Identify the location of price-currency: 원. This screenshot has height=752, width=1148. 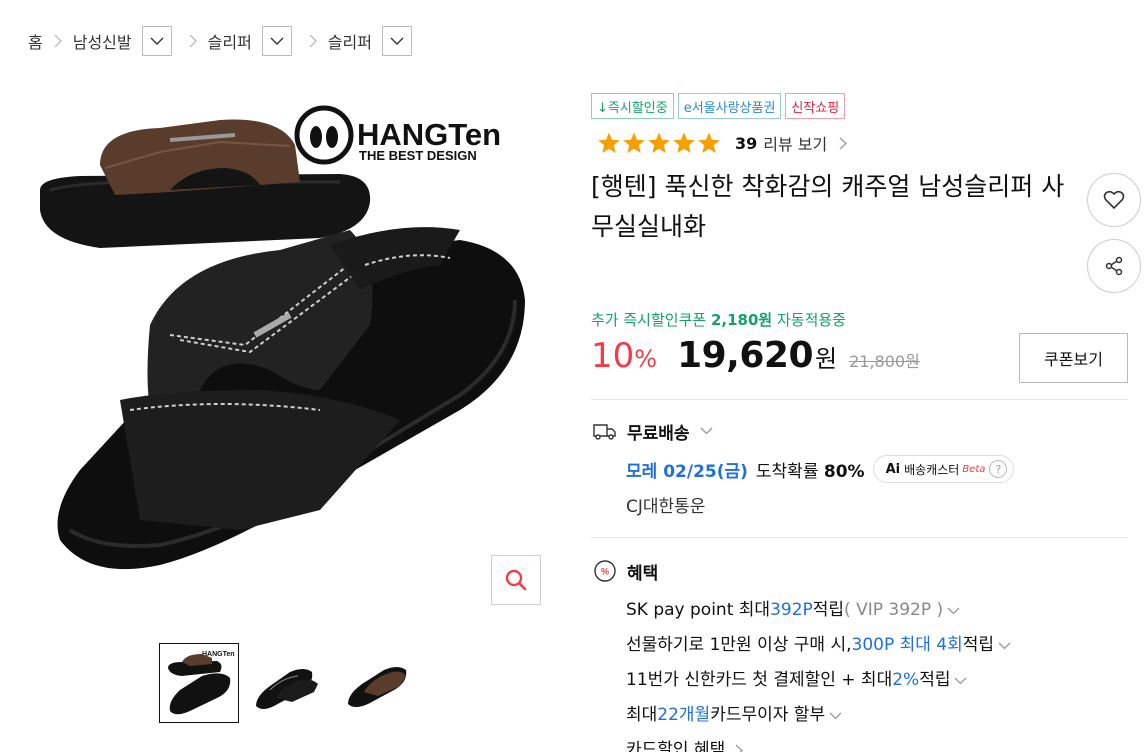
(826, 359).